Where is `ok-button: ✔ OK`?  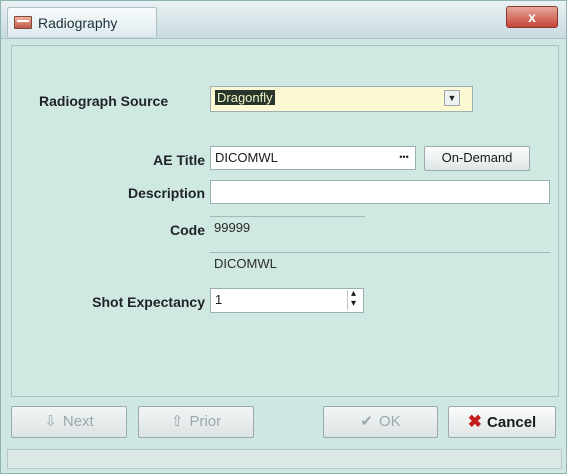
ok-button: ✔ OK is located at coordinates (380, 422).